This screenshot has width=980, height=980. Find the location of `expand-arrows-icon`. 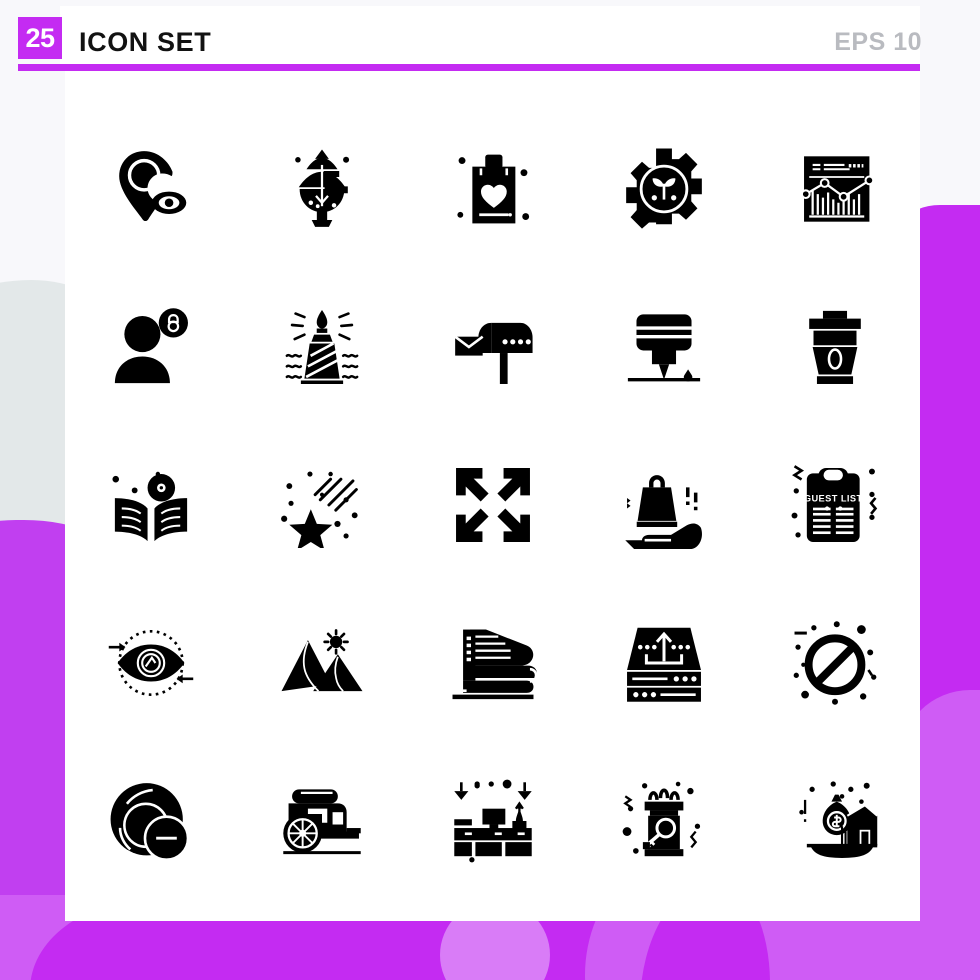

expand-arrows-icon is located at coordinates (492, 505).